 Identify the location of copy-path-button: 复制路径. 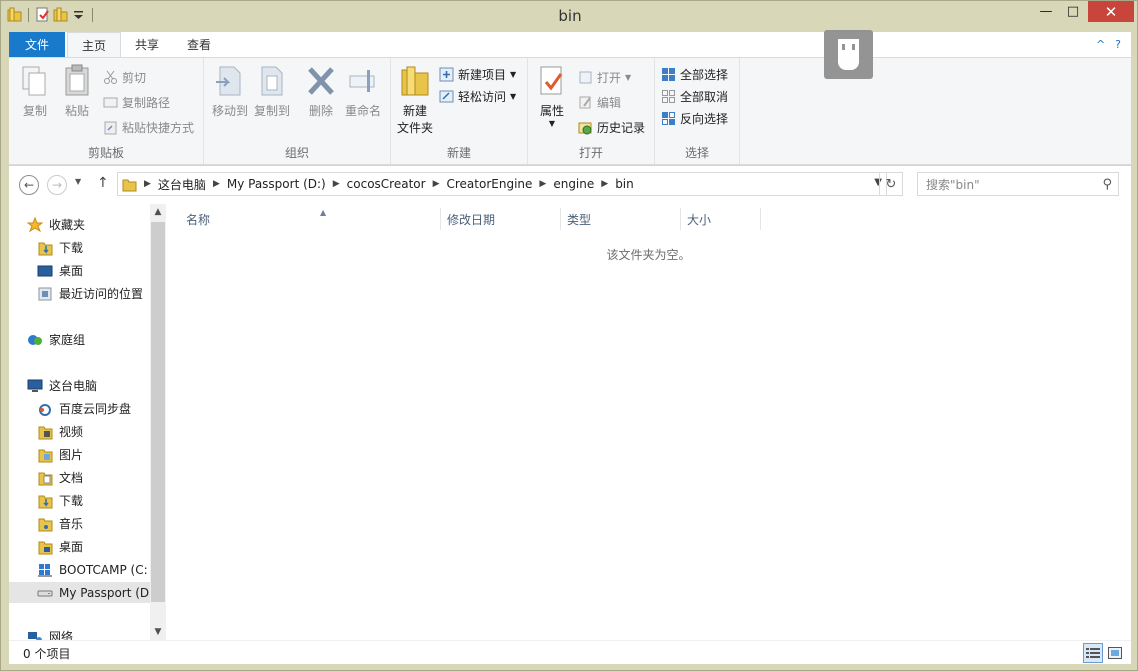
(136, 102).